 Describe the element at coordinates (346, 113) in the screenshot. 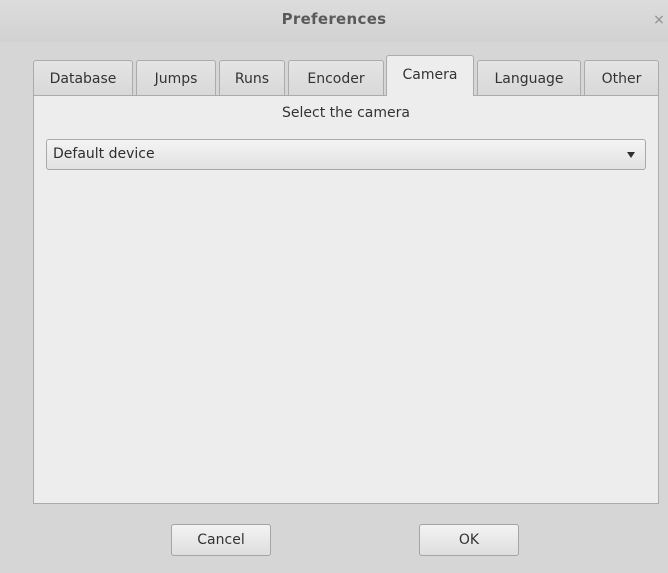

I see `panel-heading: Select the camera` at that location.